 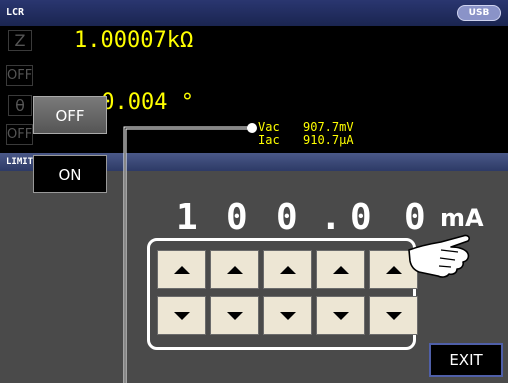 What do you see at coordinates (237, 217) in the screenshot?
I see `limit-digit-2: 0` at bounding box center [237, 217].